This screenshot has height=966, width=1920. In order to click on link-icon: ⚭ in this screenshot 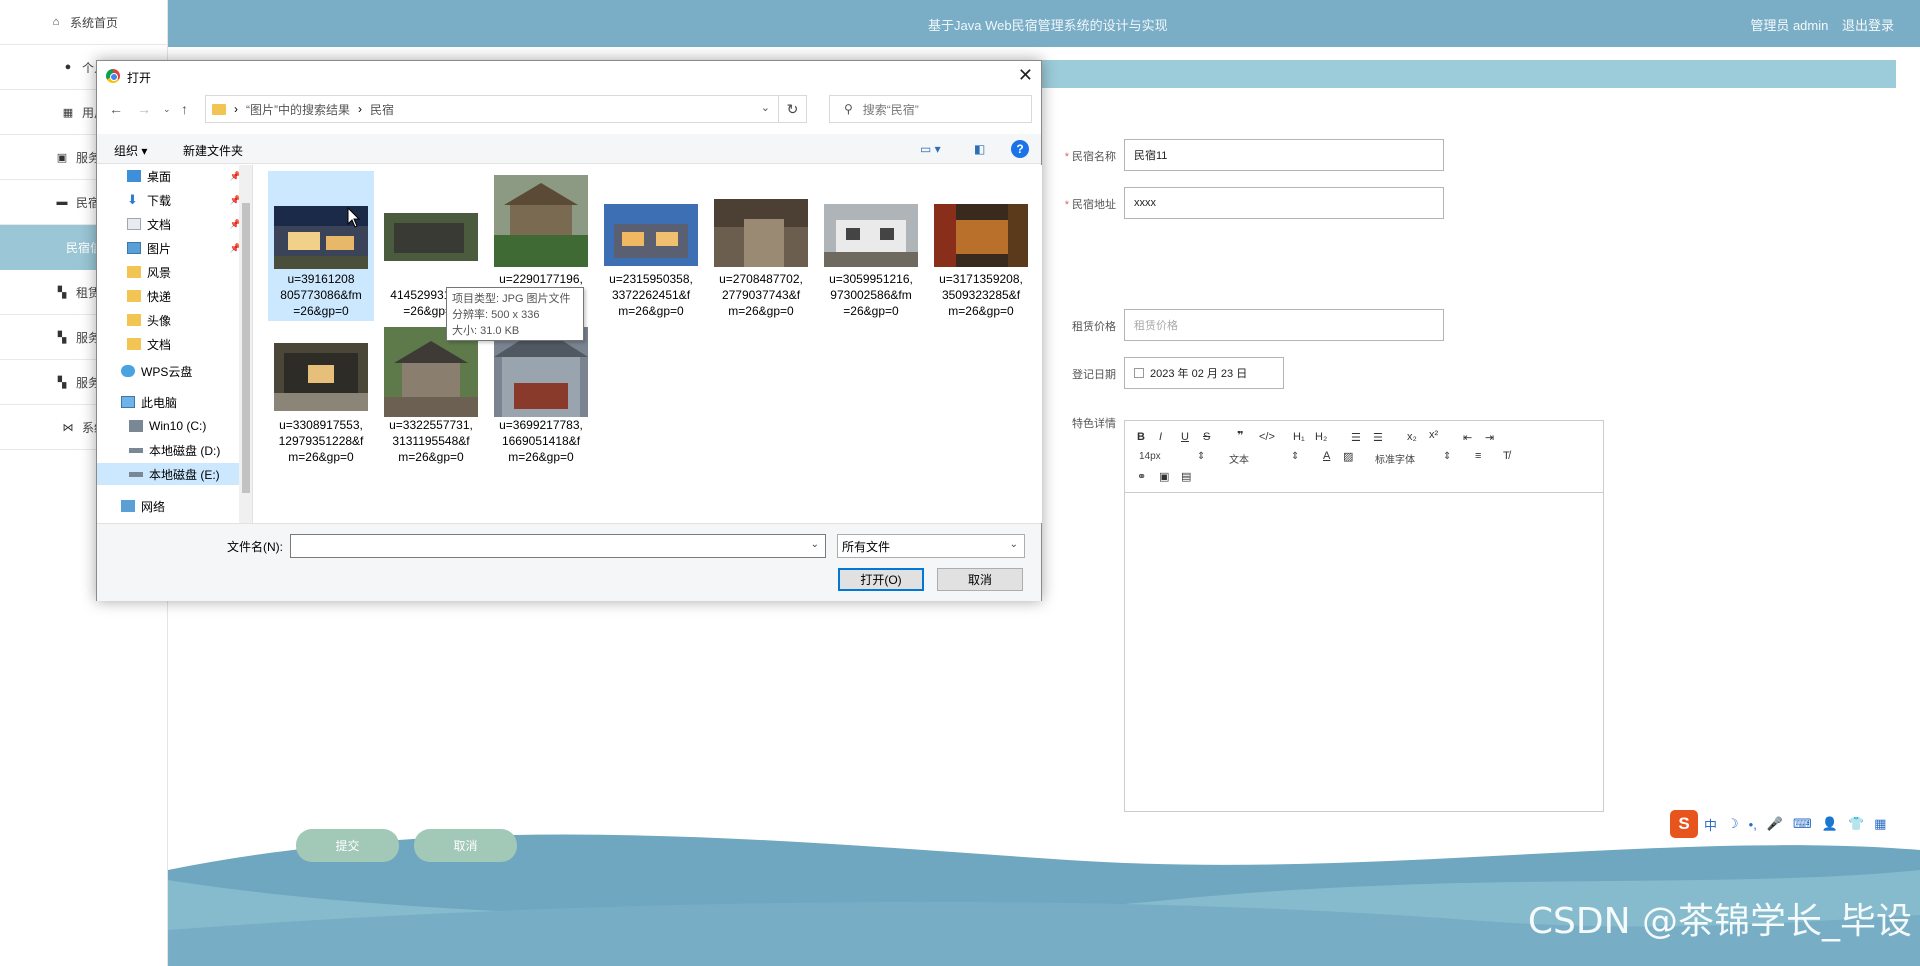, I will do `click(1141, 476)`.